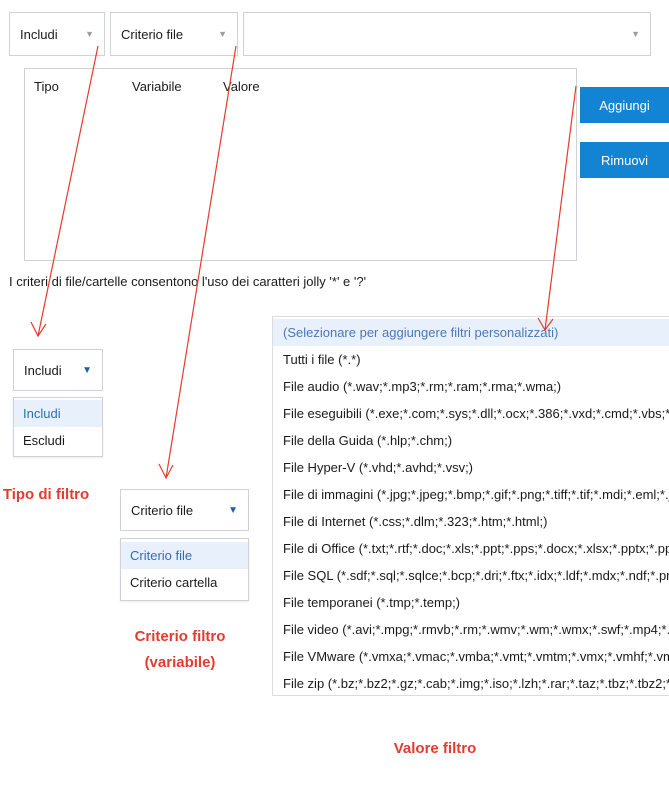 This screenshot has width=669, height=789. I want to click on type-option-exclude: Escludi, so click(58, 440).